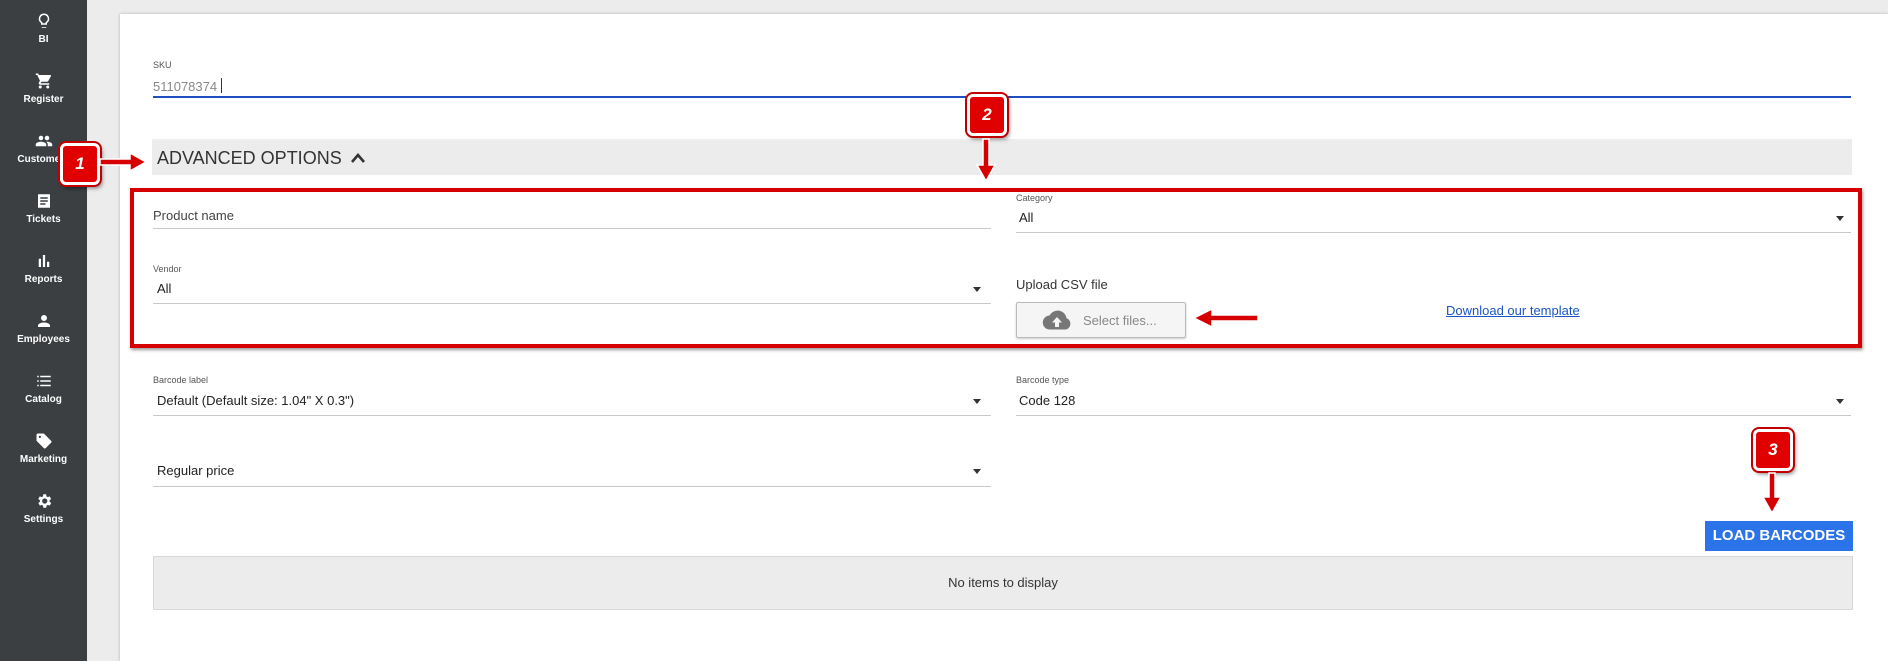  Describe the element at coordinates (1773, 450) in the screenshot. I see `annotation-badge-3: 3` at that location.